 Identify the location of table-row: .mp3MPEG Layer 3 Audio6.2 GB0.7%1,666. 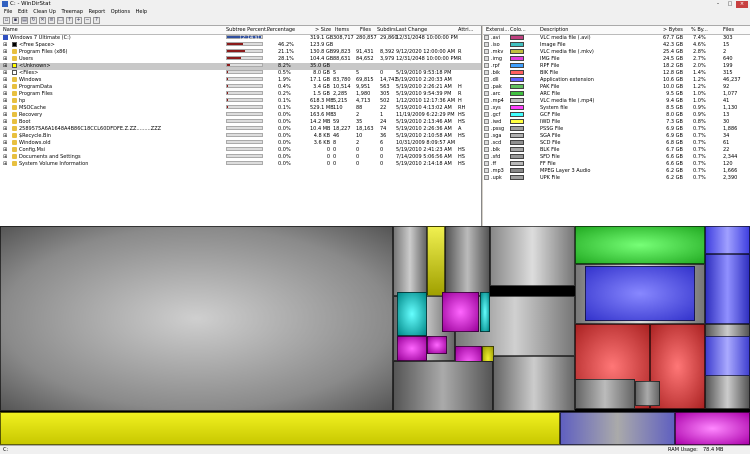
(616, 171).